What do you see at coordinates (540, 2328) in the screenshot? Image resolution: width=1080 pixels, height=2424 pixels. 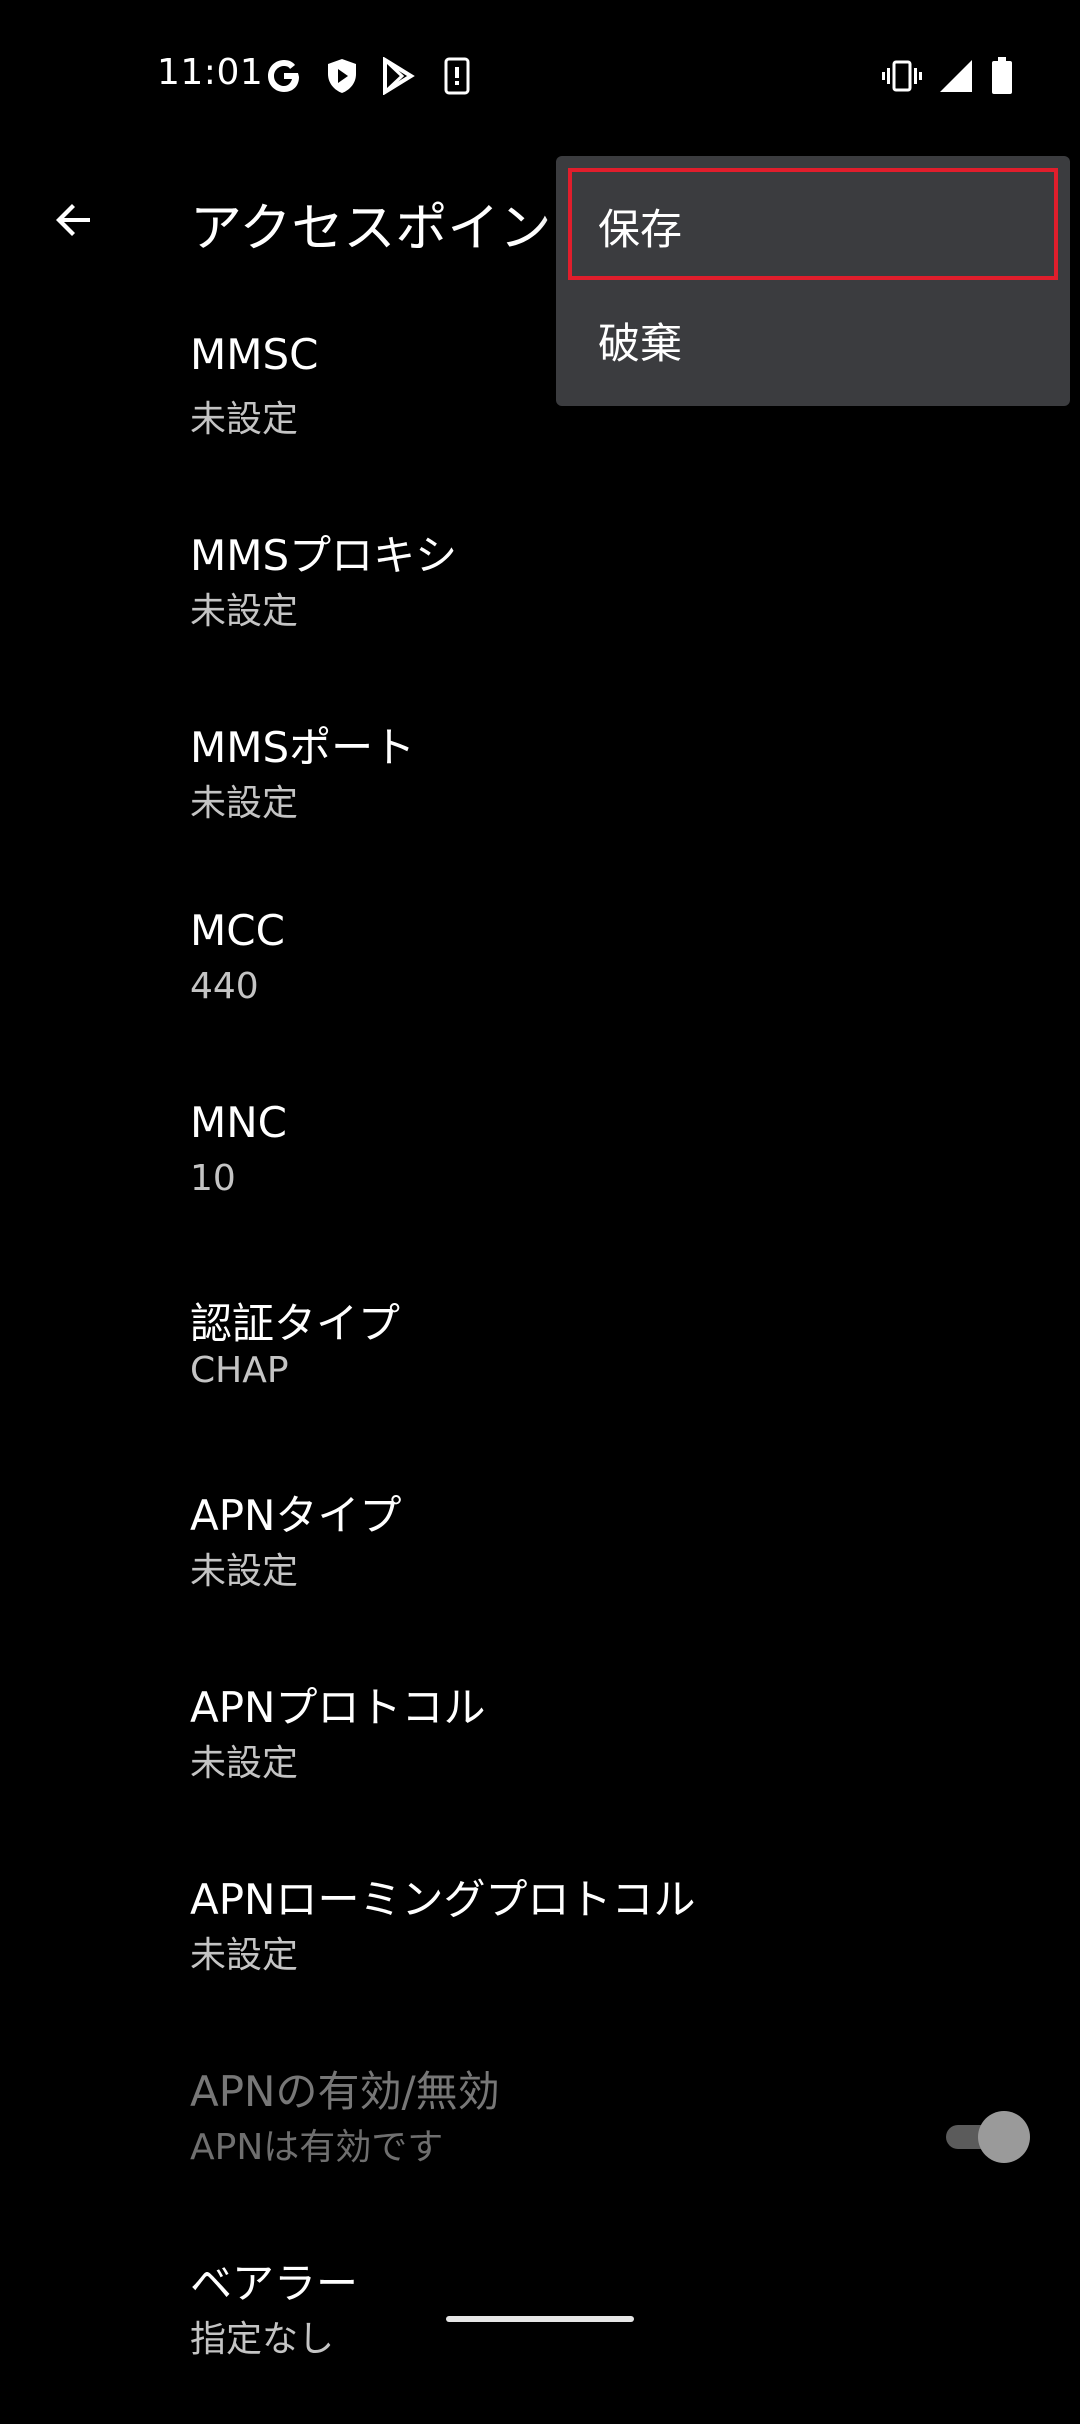 I see `list-item-bearer: ベアラー 指定なし` at bounding box center [540, 2328].